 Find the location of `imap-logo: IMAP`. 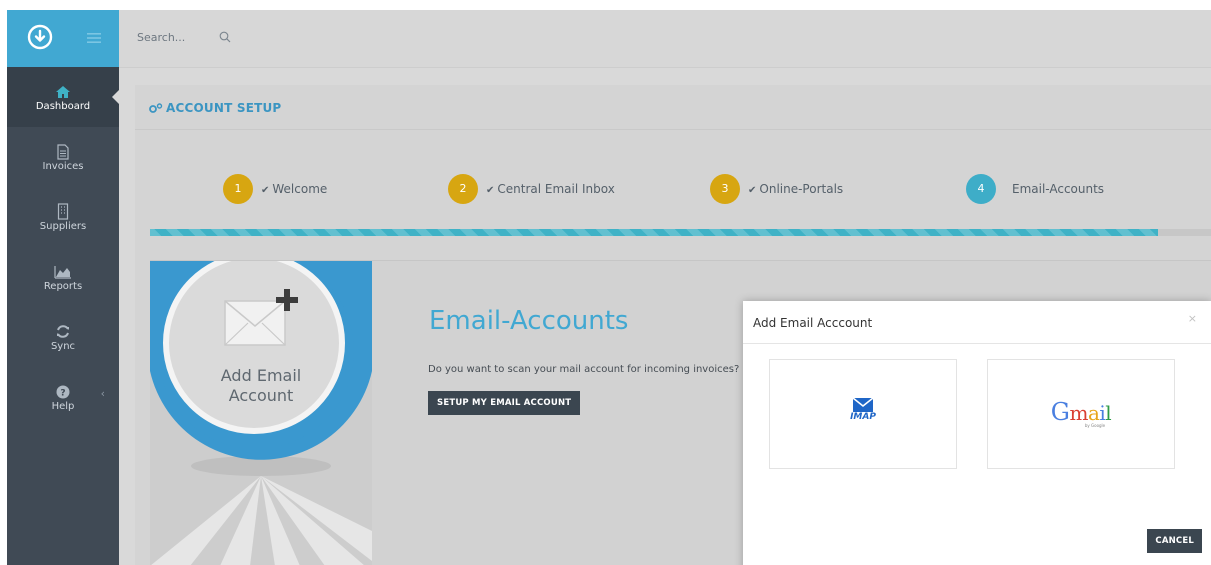

imap-logo: IMAP is located at coordinates (863, 410).